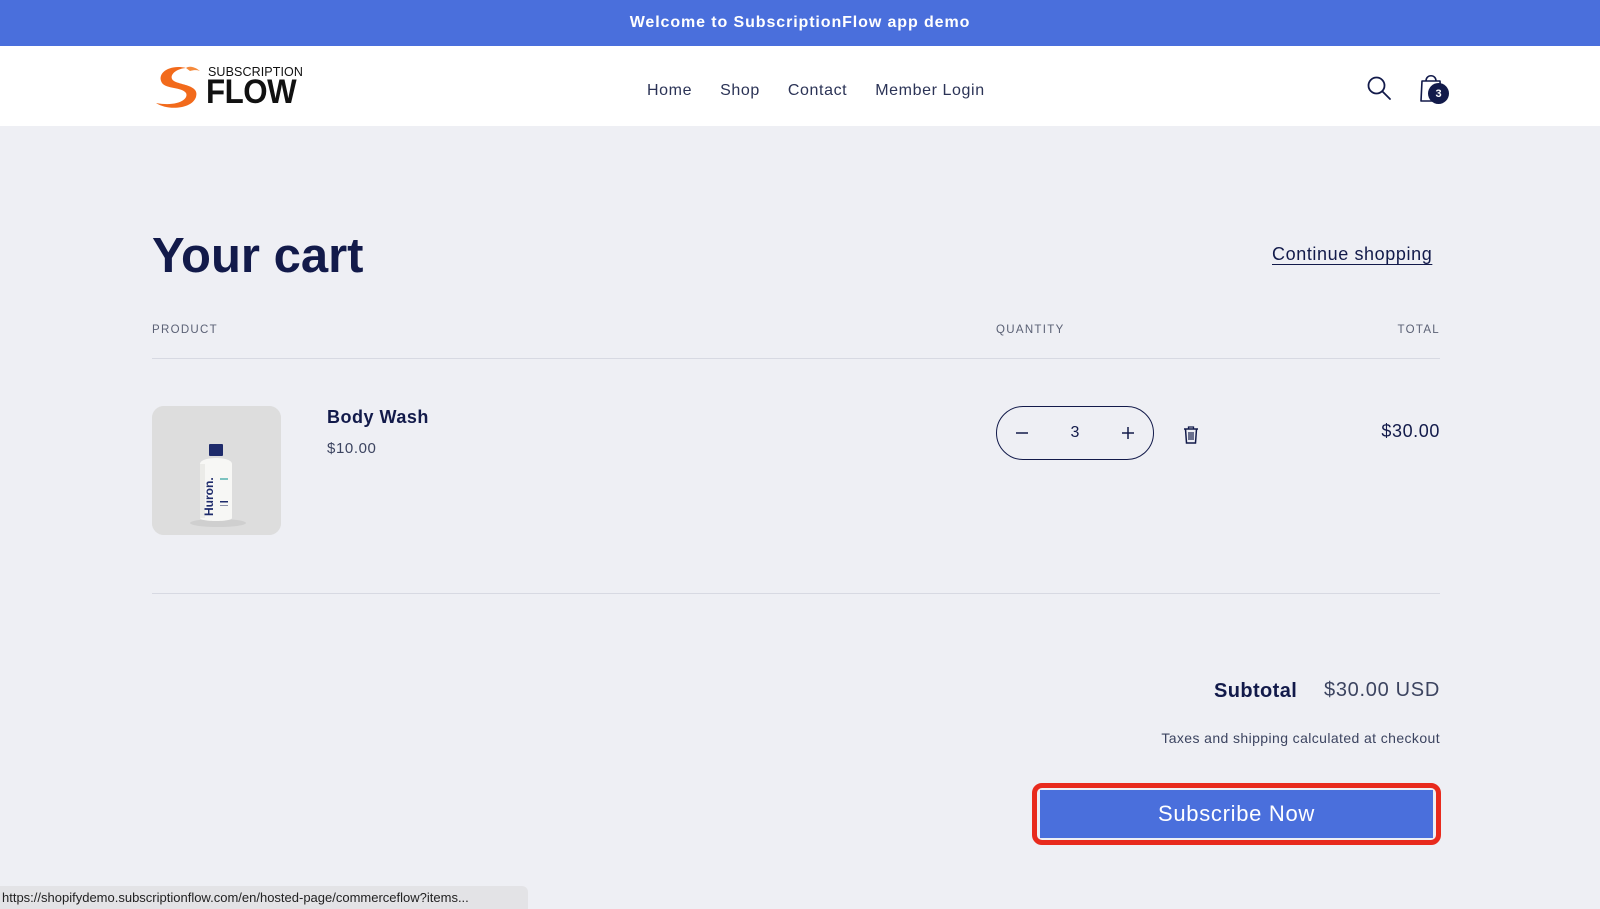  What do you see at coordinates (251, 92) in the screenshot?
I see `logo-flow-text: FLOW` at bounding box center [251, 92].